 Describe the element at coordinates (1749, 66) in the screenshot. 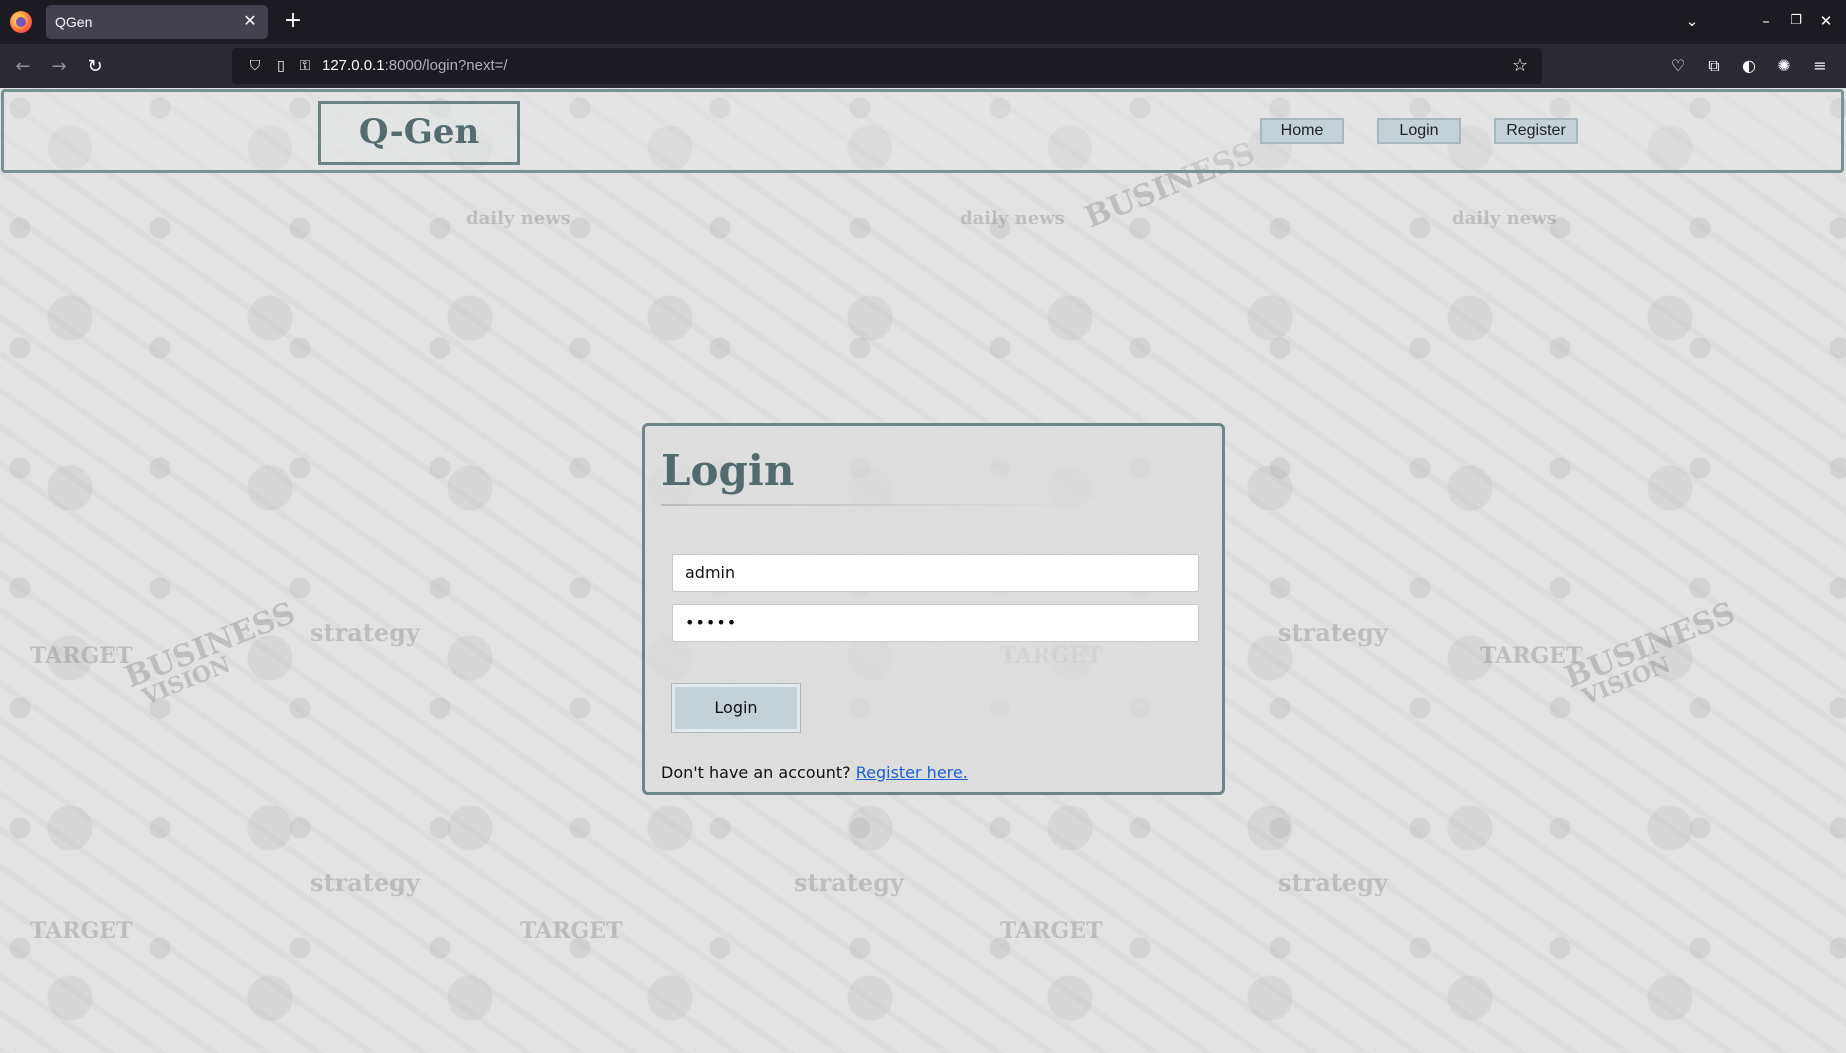

I see `extension-icon: ◐` at that location.